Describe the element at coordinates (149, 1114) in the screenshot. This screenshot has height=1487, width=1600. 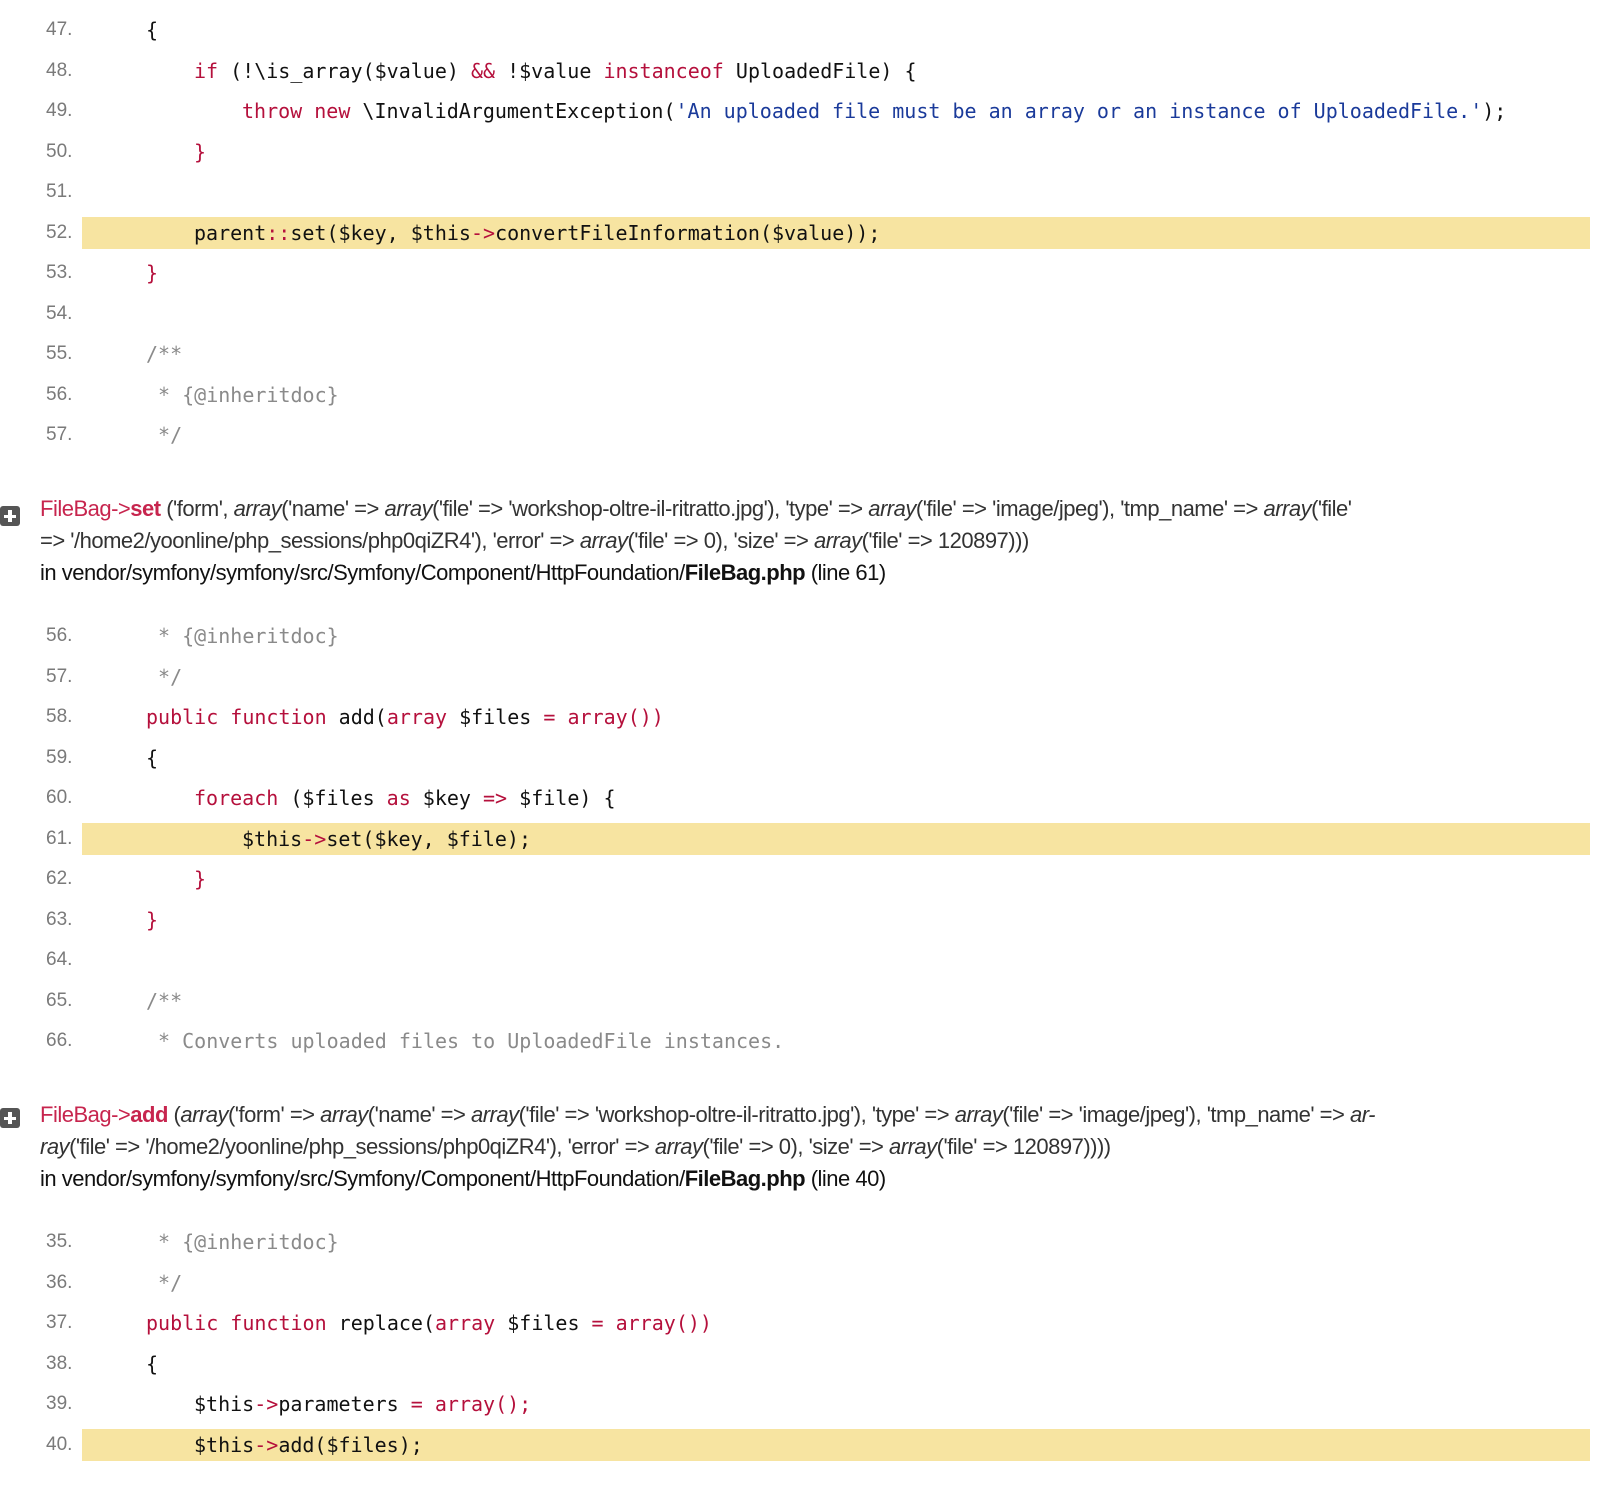
I see `frame-function: add` at that location.